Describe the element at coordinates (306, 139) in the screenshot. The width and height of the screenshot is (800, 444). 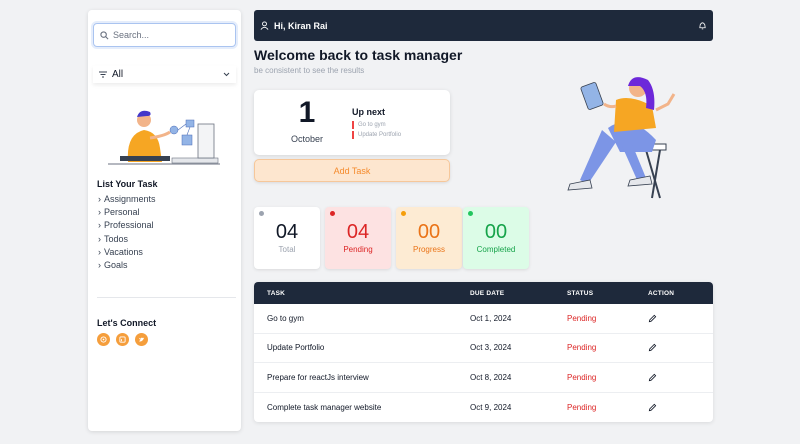
I see `date-month: October` at that location.